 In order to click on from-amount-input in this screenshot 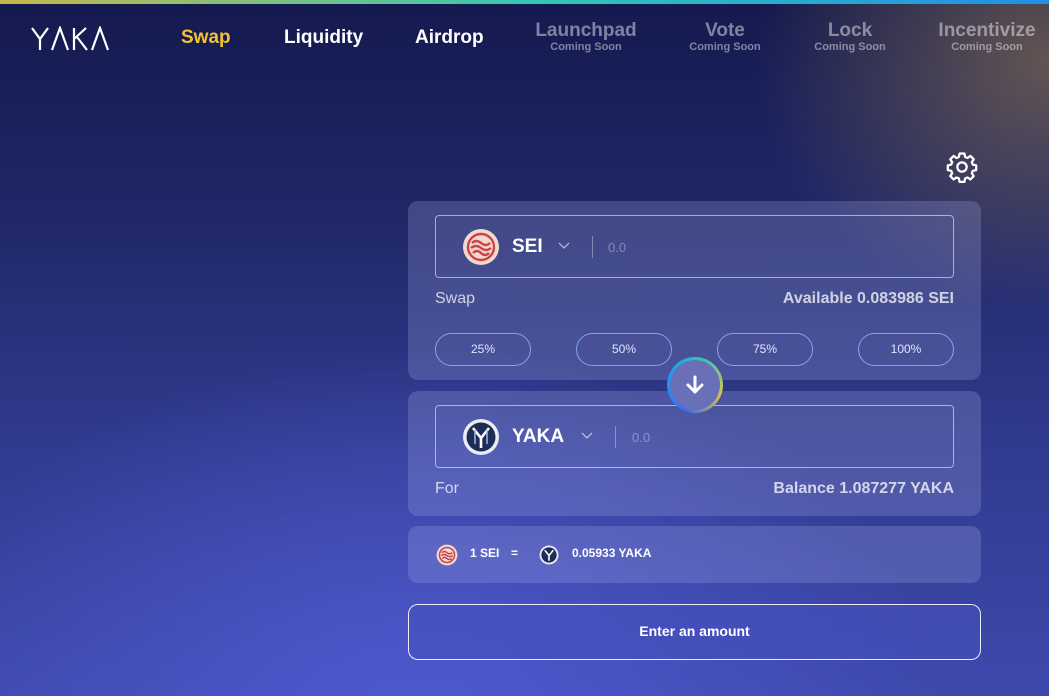, I will do `click(758, 247)`.